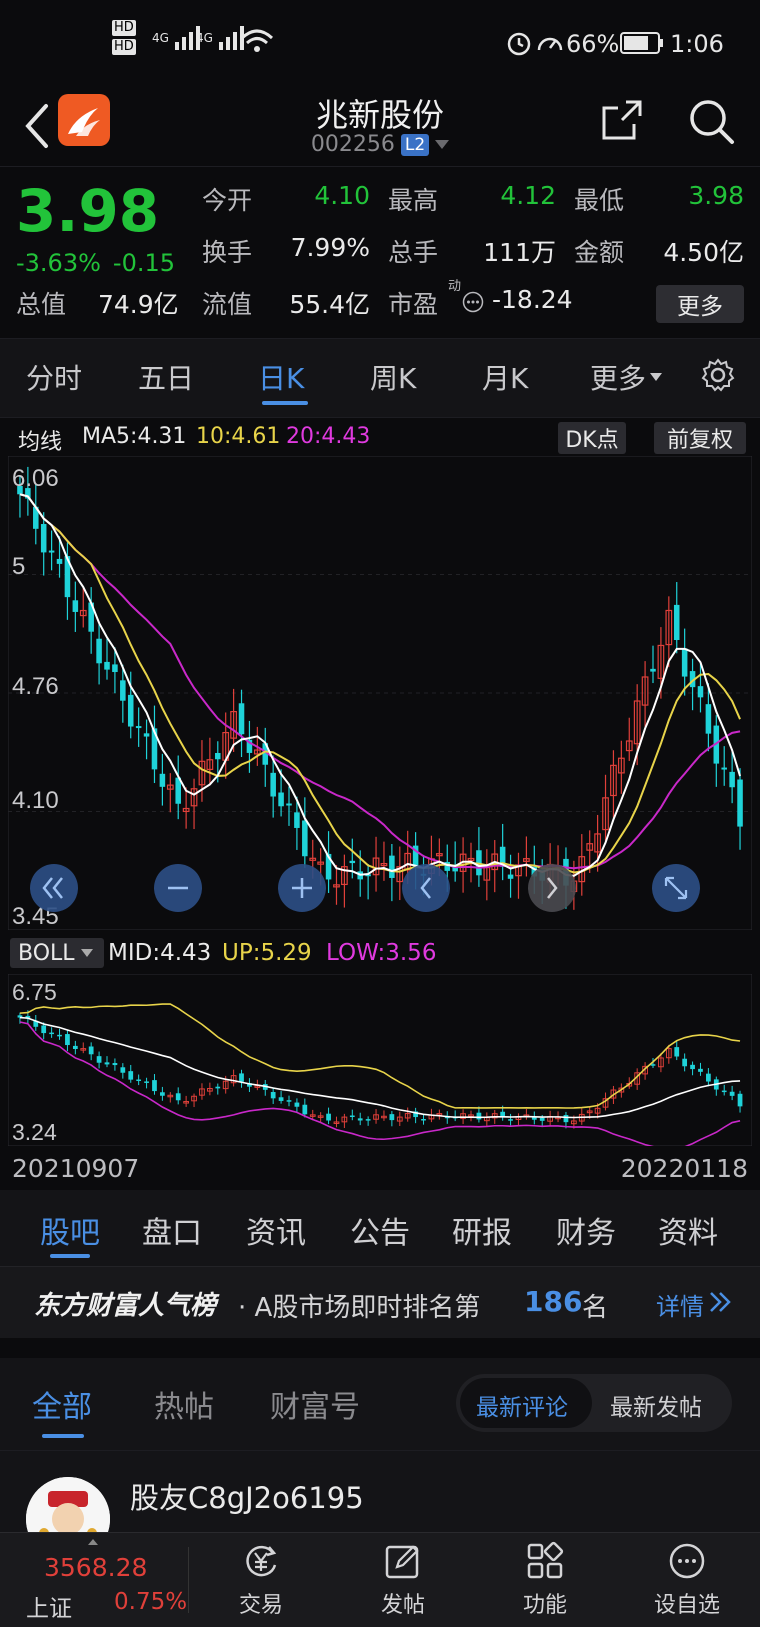 The image size is (760, 1627). What do you see at coordinates (455, 286) in the screenshot?
I see `pe-dynamic-sup: 动` at bounding box center [455, 286].